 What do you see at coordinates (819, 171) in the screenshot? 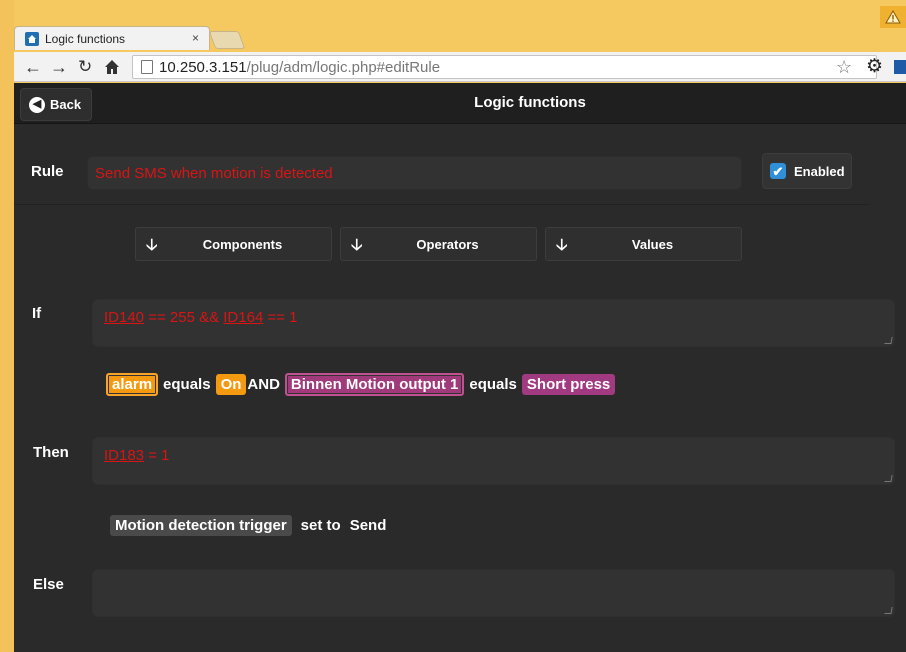
I see `enabled-label: Enabled` at bounding box center [819, 171].